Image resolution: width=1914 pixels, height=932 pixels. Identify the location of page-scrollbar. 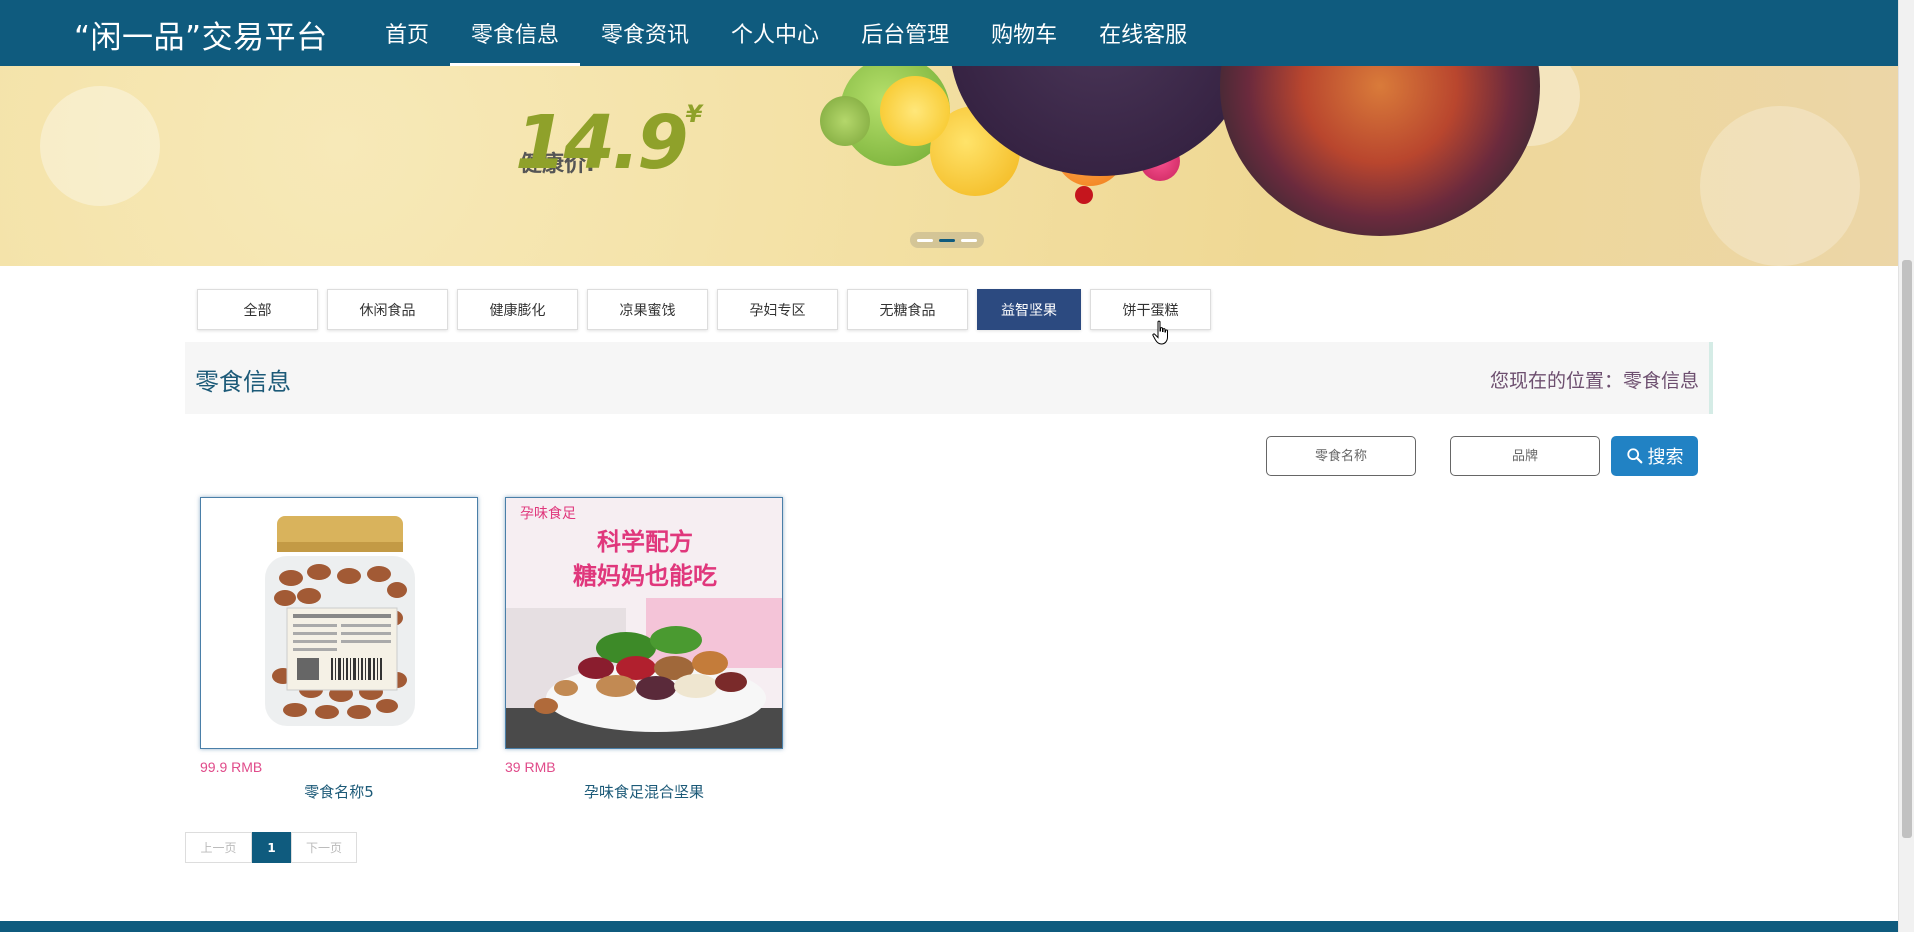
(1906, 466).